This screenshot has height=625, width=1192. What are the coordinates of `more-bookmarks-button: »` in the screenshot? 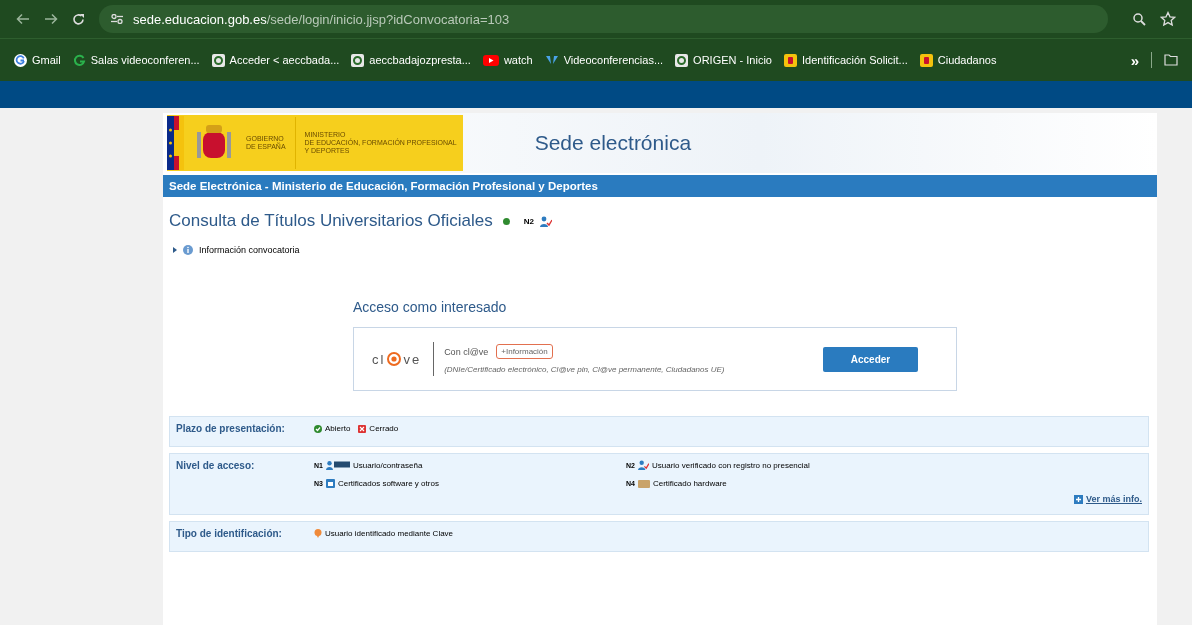 It's located at (1134, 60).